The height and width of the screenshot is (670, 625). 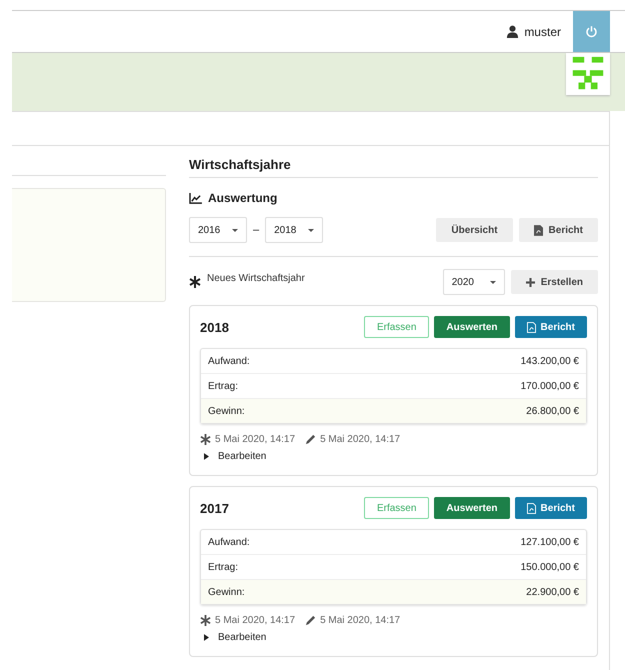 I want to click on plus-icon, so click(x=530, y=282).